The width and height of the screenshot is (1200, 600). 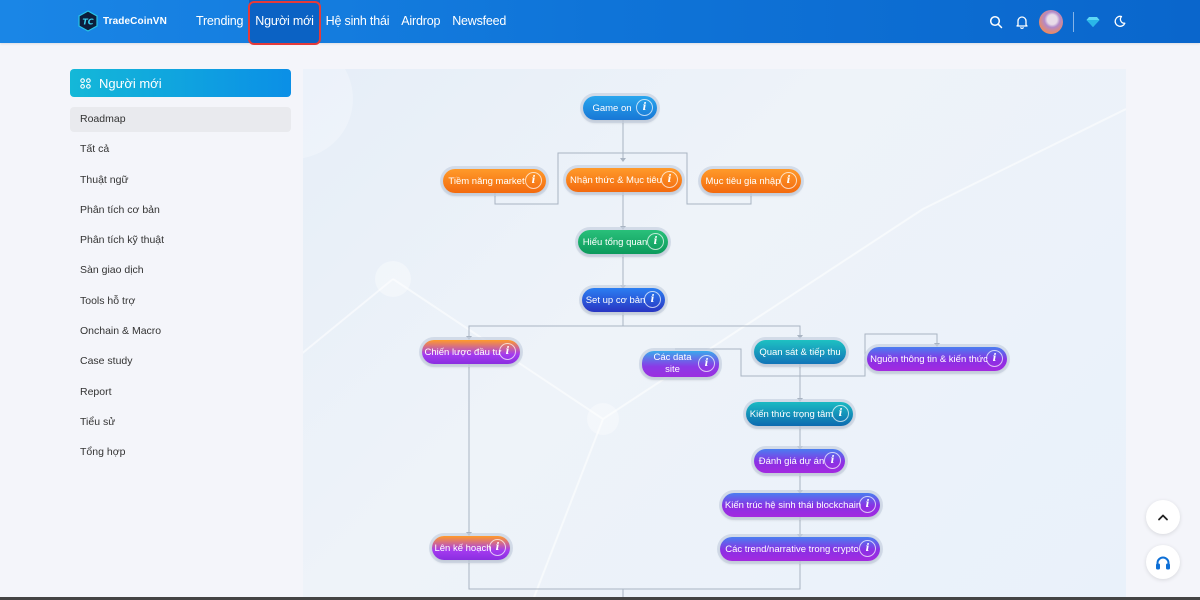 I want to click on node-kien-truc-he-sinh-thai: Kiến trúc hệ sinh thái blockchain i, so click(x=801, y=505).